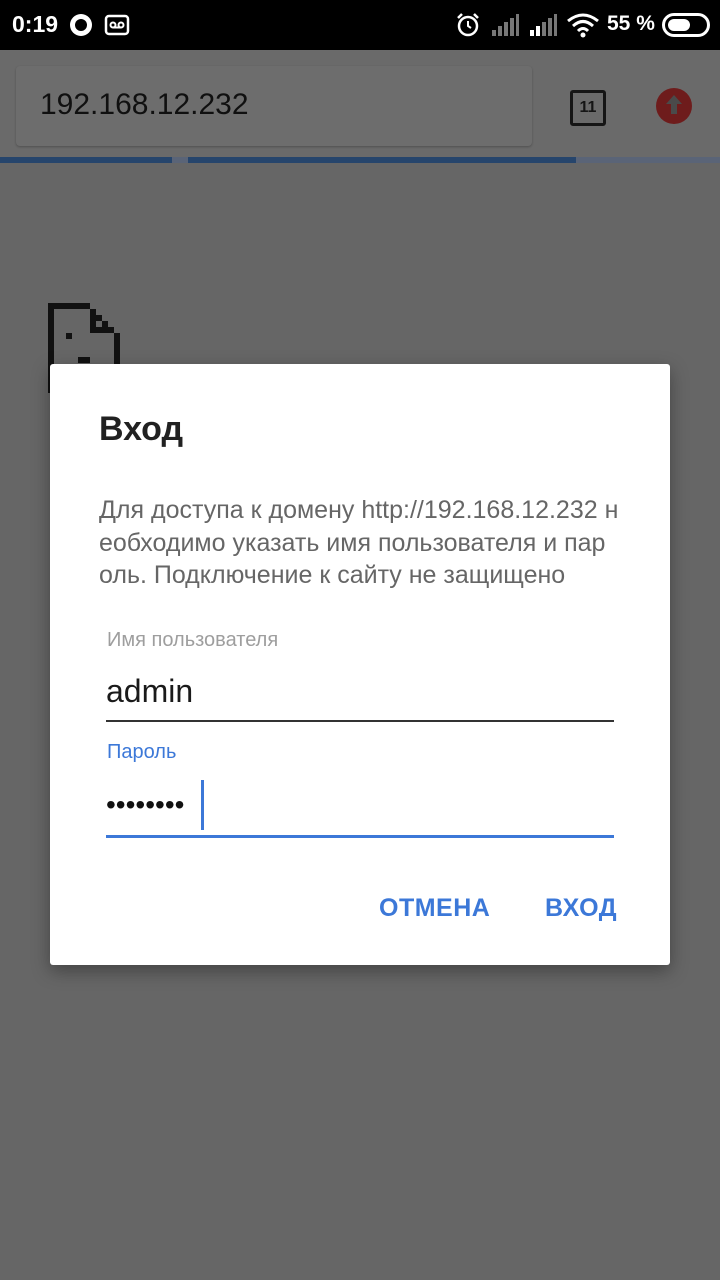 The width and height of the screenshot is (720, 1280). Describe the element at coordinates (360, 696) in the screenshot. I see `username-input` at that location.